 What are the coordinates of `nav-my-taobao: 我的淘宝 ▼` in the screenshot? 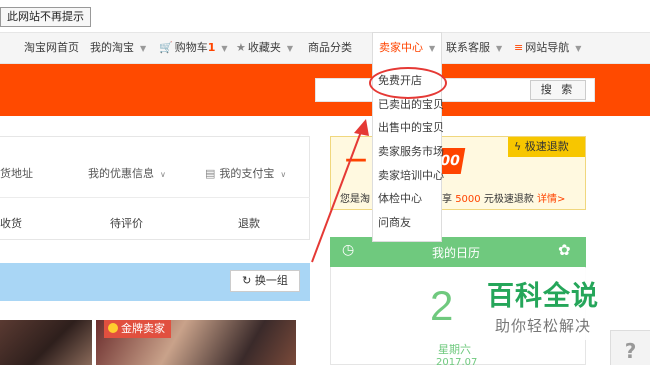 It's located at (118, 48).